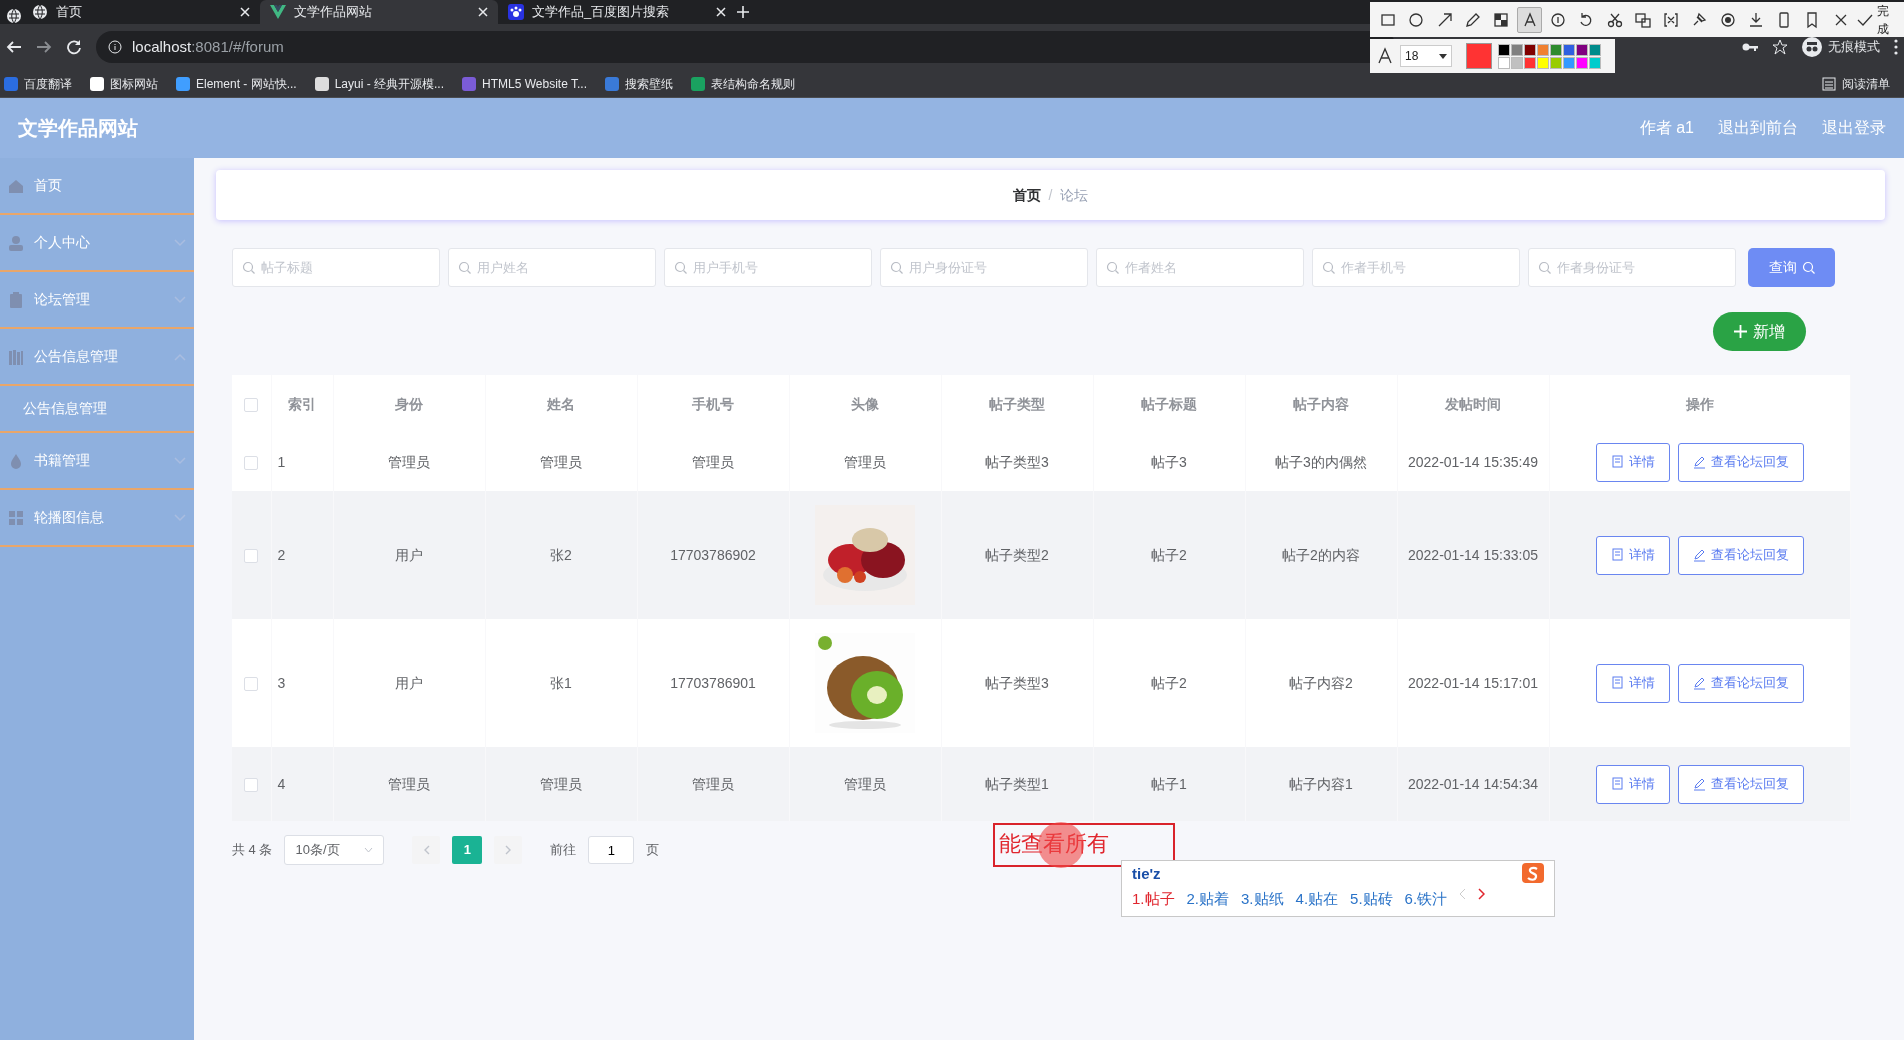 The width and height of the screenshot is (1904, 1040). Describe the element at coordinates (1750, 47) in the screenshot. I see `key-icon` at that location.